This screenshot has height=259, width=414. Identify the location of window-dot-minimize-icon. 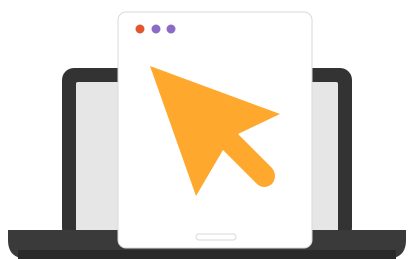
(156, 29).